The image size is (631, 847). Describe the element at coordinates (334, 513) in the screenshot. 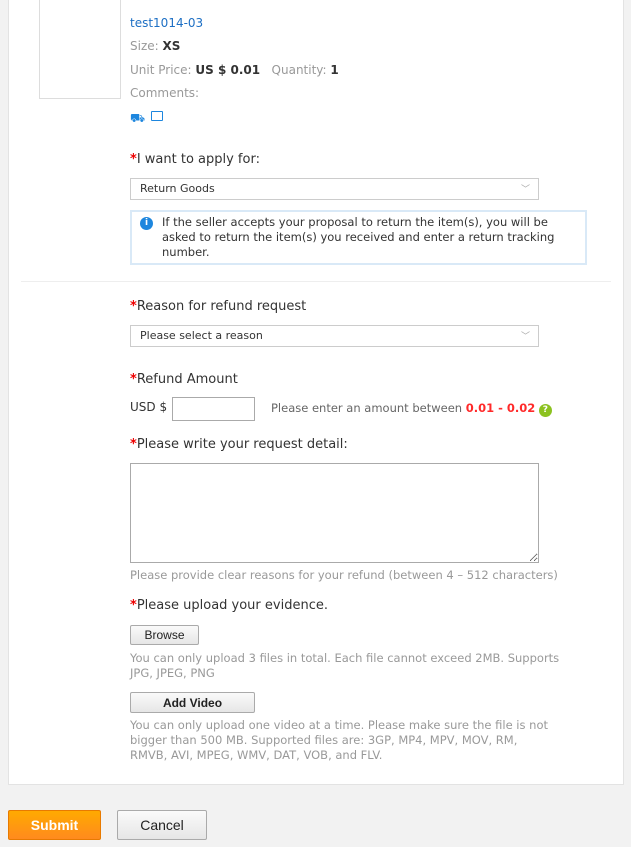

I see `request-detail-textarea` at that location.